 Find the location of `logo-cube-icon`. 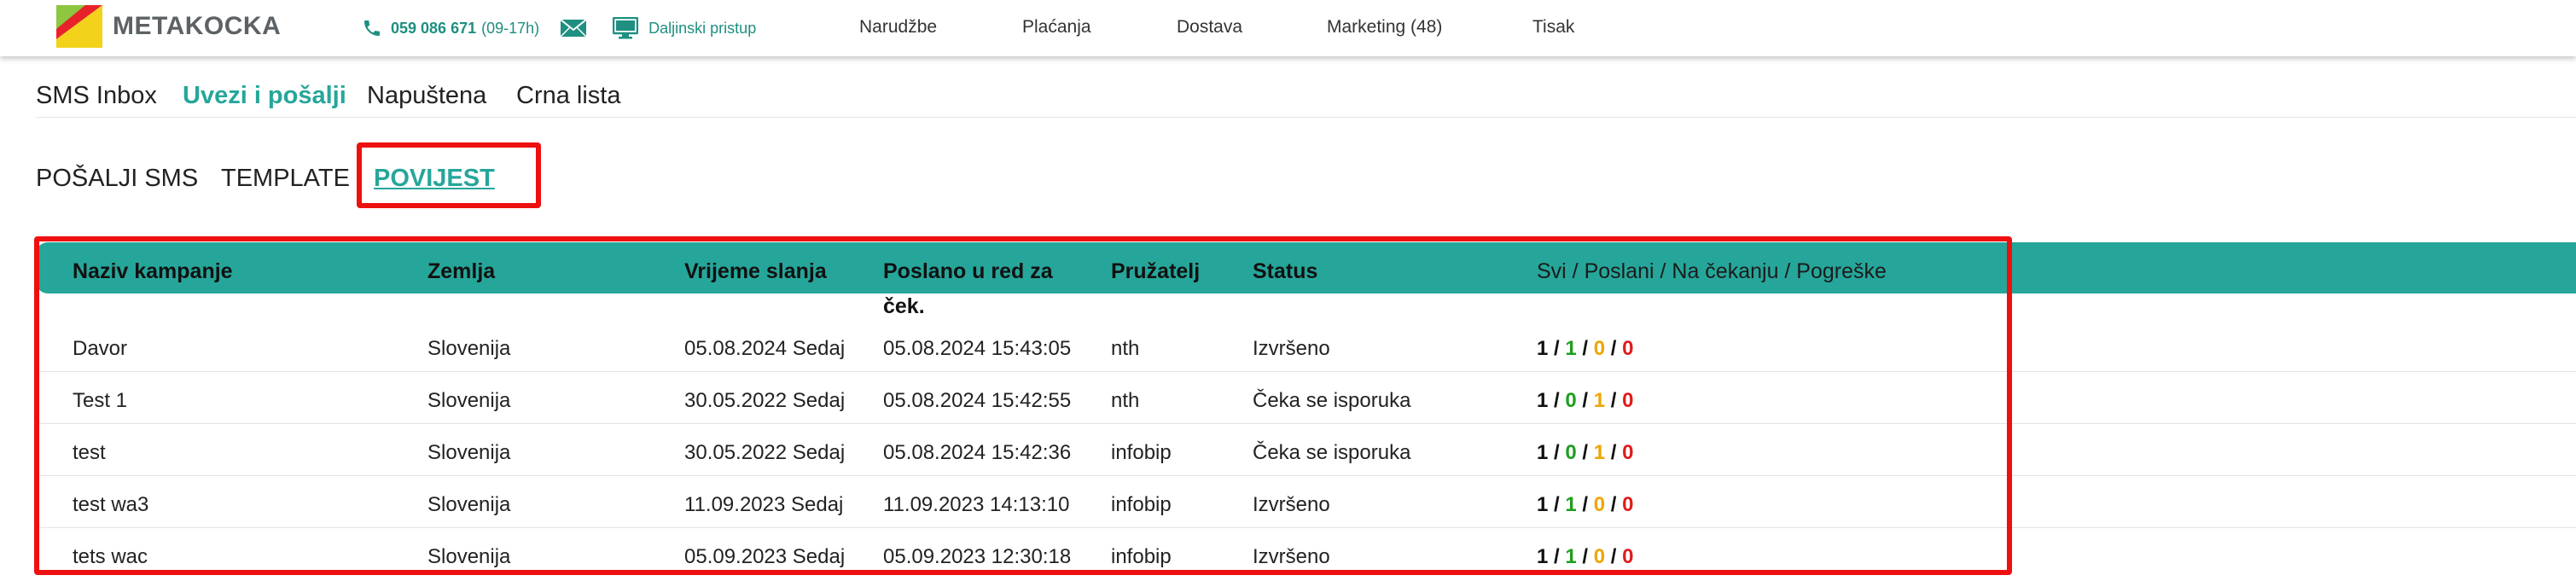

logo-cube-icon is located at coordinates (79, 26).